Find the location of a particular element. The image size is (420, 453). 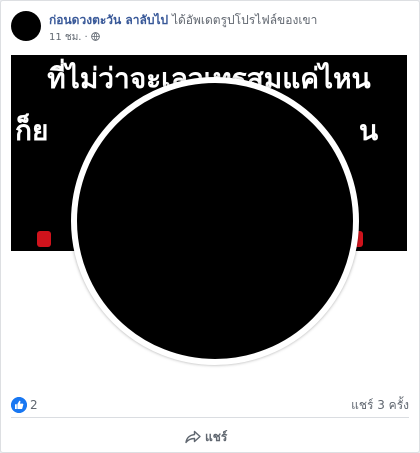

author-name-link: ก่อนดวงตะวัน ลาลับไป is located at coordinates (108, 20).